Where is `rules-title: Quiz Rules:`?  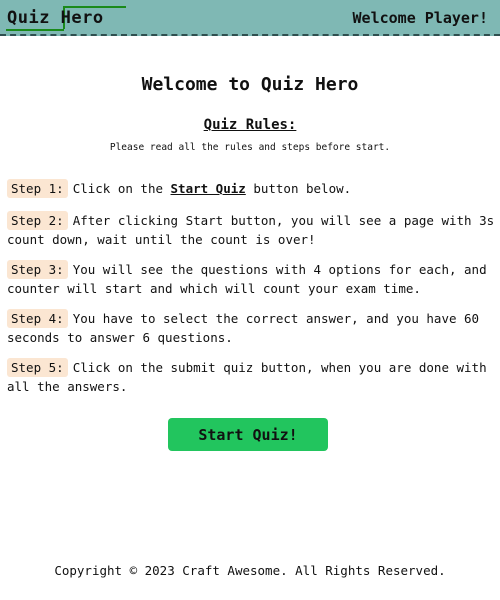
rules-title: Quiz Rules: is located at coordinates (250, 125).